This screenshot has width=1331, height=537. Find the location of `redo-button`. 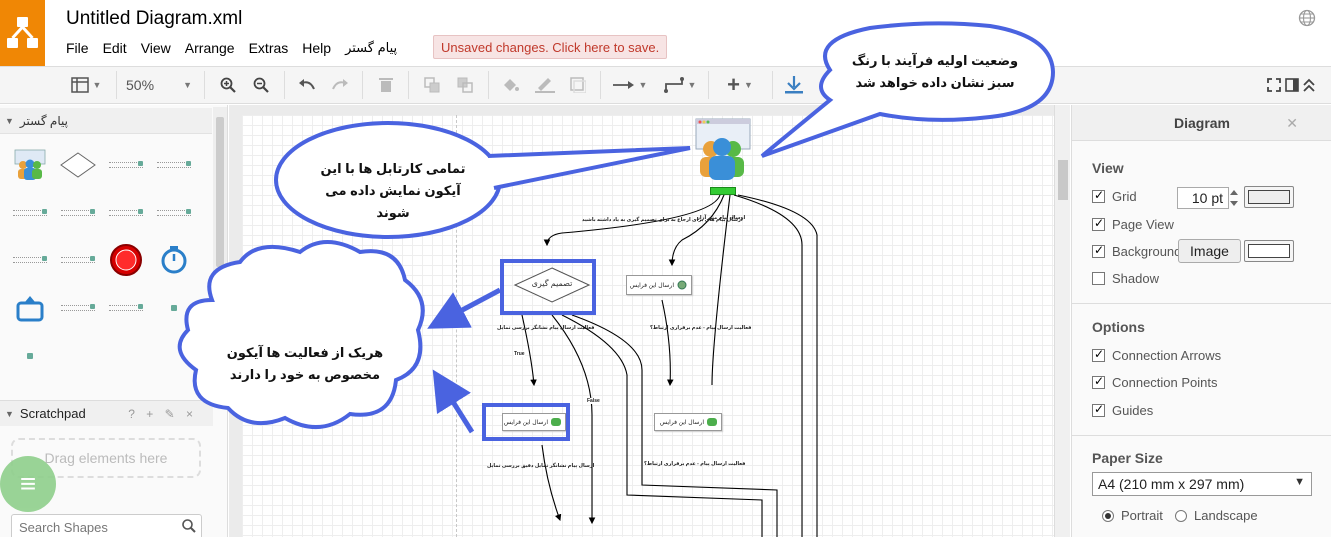

redo-button is located at coordinates (340, 85).